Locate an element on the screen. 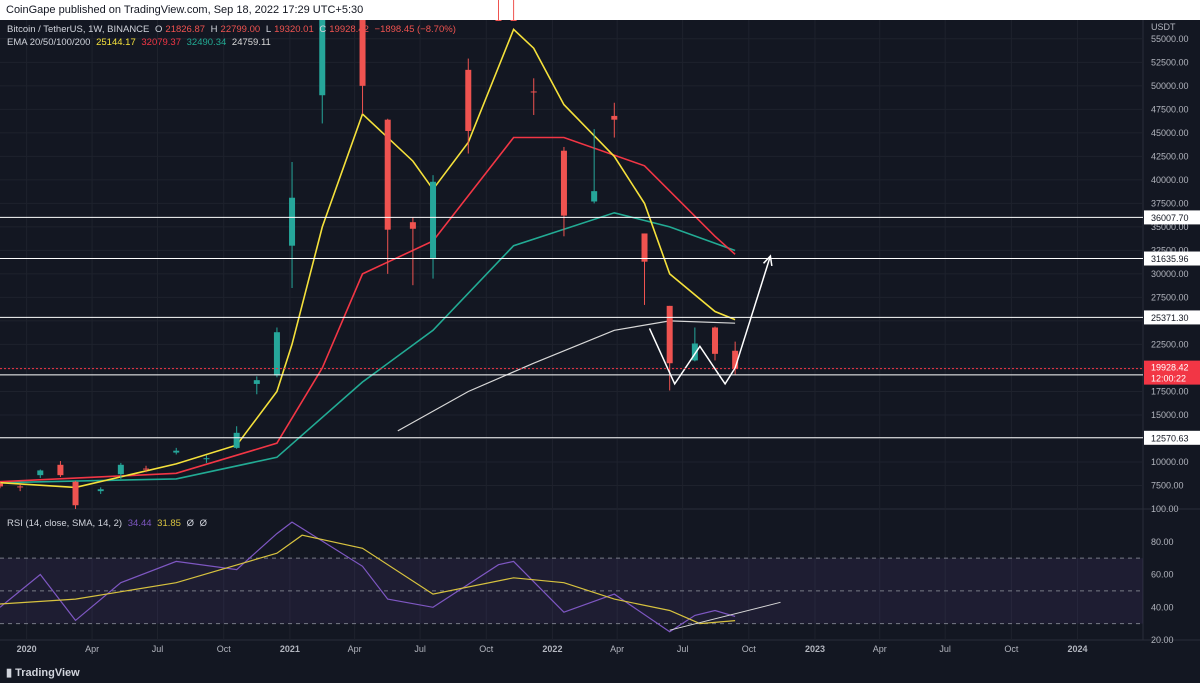 This screenshot has width=1200, height=683. ema50-value: 32079.37 is located at coordinates (161, 42).